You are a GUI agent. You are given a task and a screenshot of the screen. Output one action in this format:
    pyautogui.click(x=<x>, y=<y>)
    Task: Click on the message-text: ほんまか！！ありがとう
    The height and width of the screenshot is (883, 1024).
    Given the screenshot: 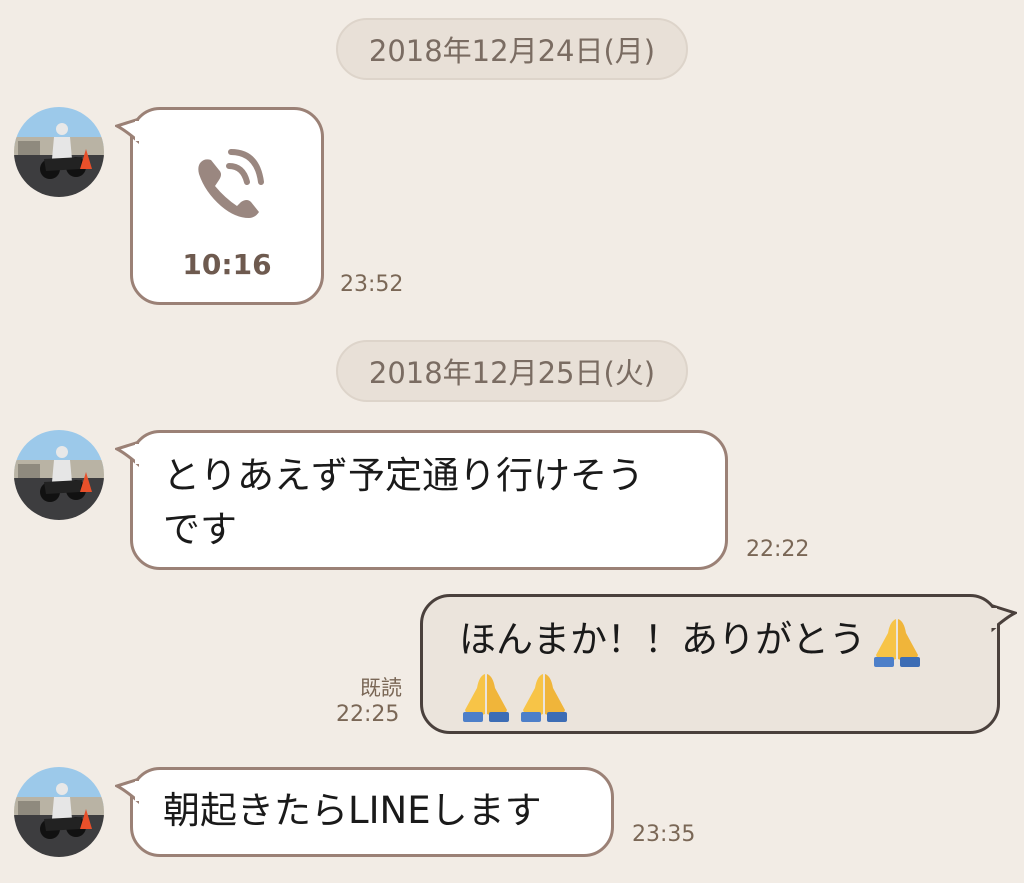 What is the action you would take?
    pyautogui.click(x=715, y=668)
    